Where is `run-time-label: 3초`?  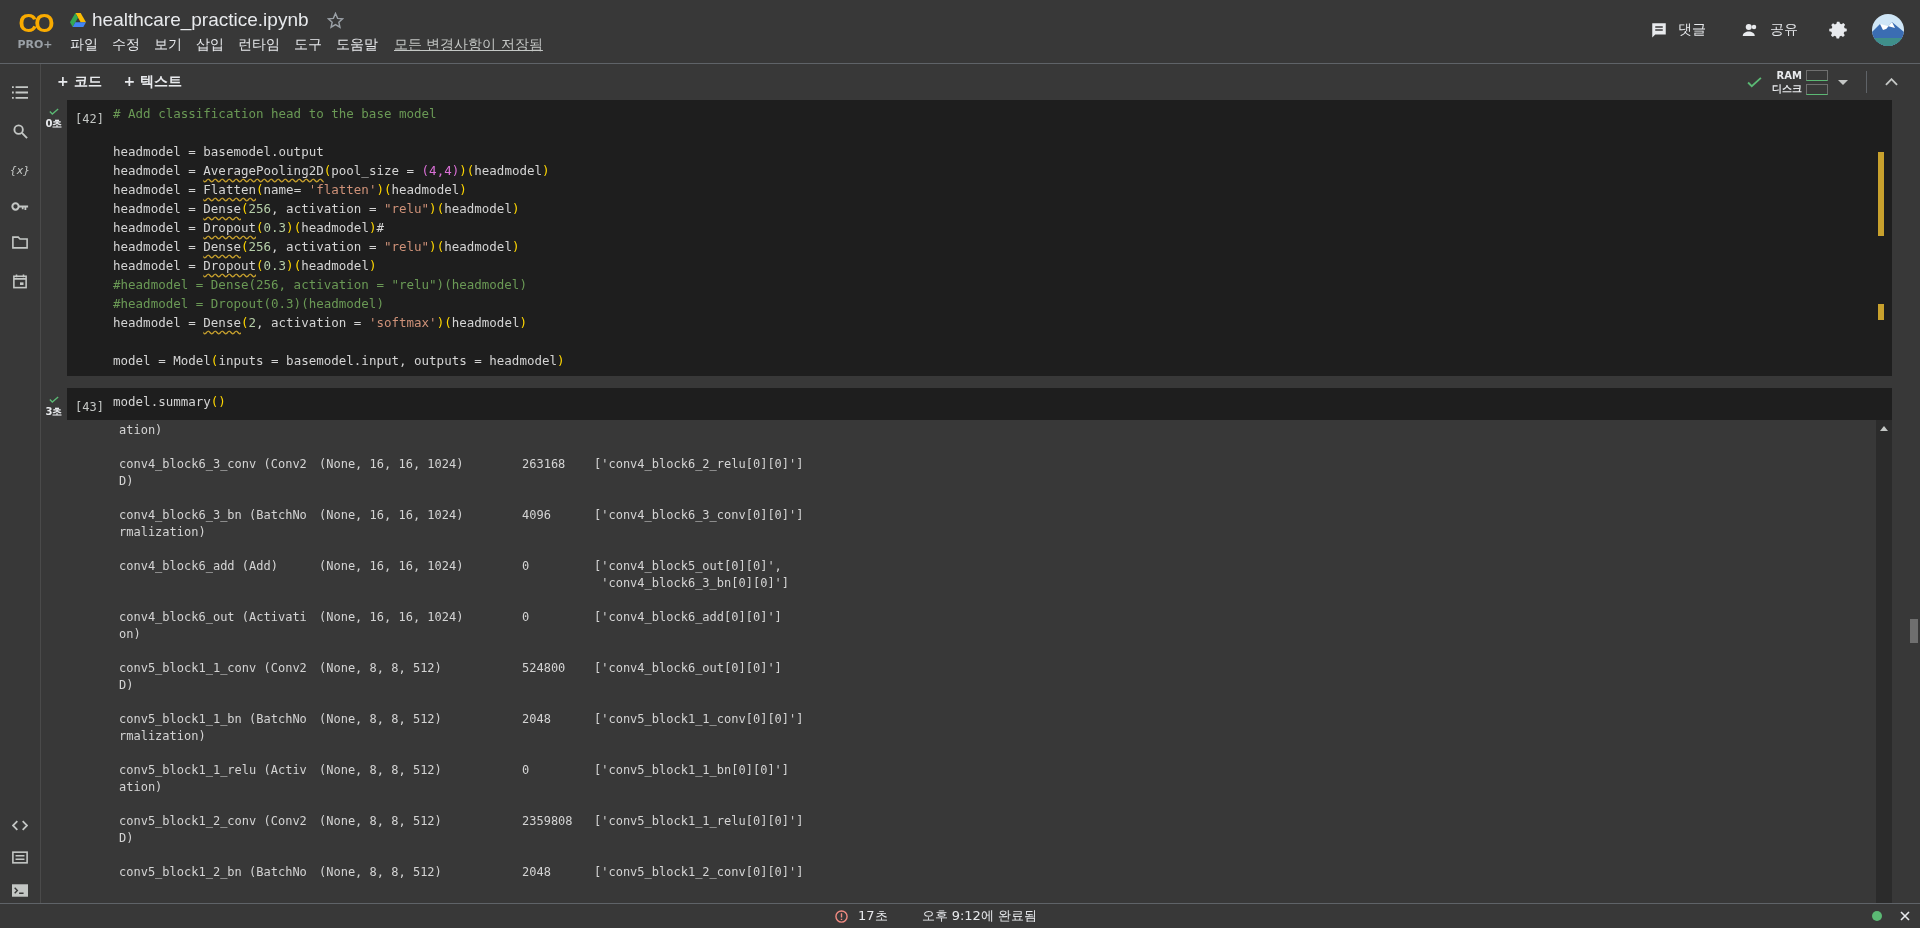 run-time-label: 3초 is located at coordinates (54, 412).